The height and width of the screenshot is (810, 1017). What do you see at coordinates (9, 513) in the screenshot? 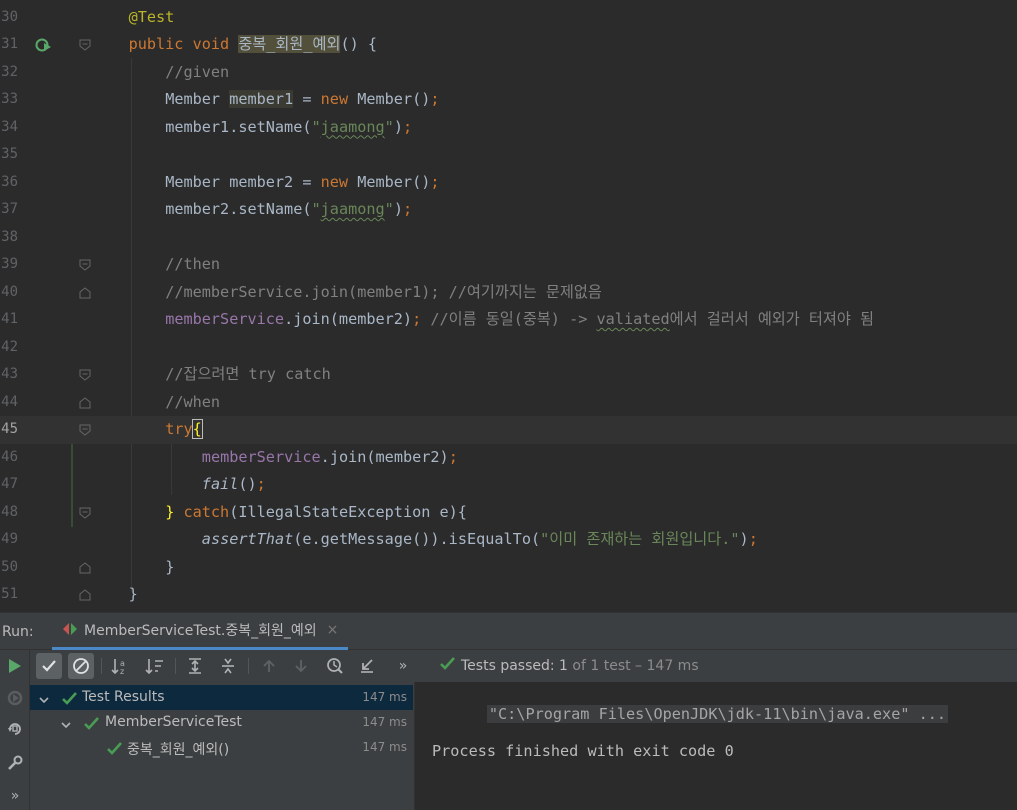
I see `line-number: 48` at bounding box center [9, 513].